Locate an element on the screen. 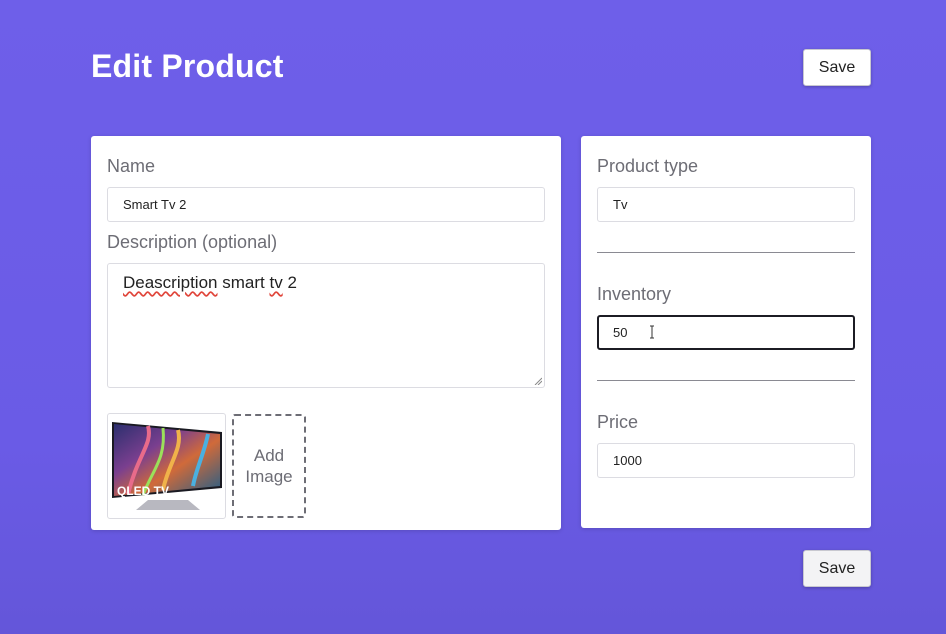 The height and width of the screenshot is (634, 946). add-image-label-line2: Image is located at coordinates (269, 476).